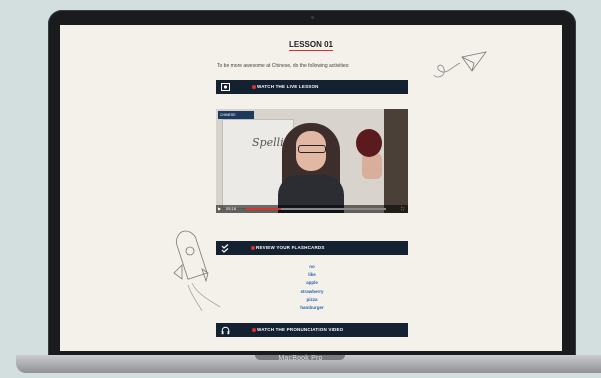  Describe the element at coordinates (312, 267) in the screenshot. I see `flashcard-link: no` at that location.